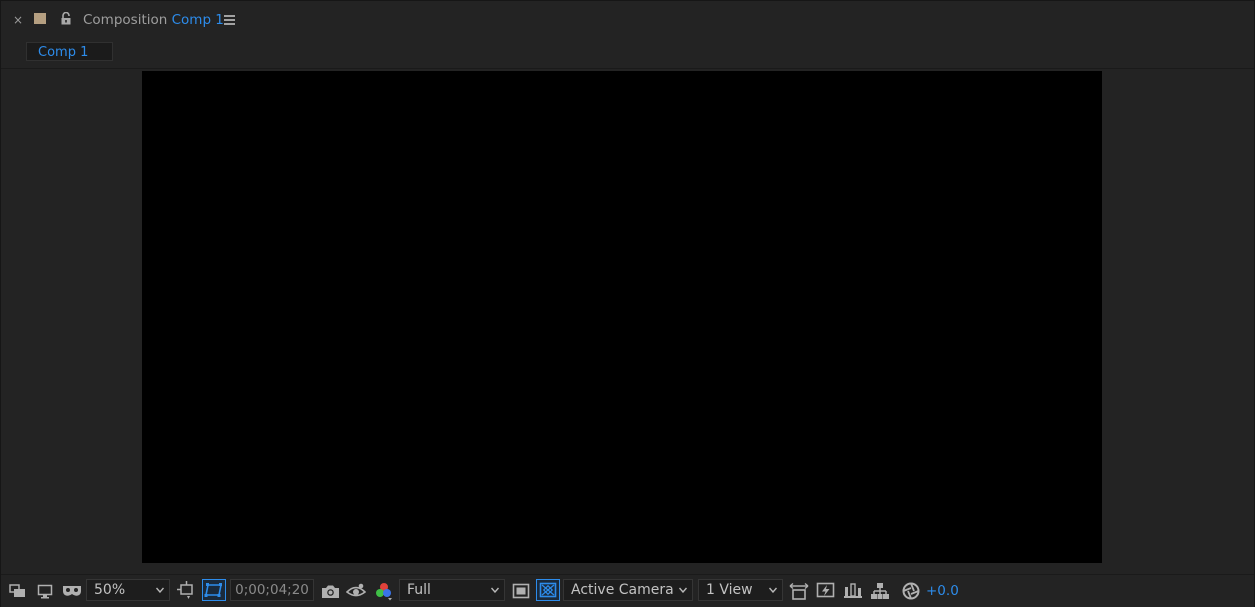 This screenshot has width=1255, height=607. I want to click on current-time-display: 0;00;04;20, so click(272, 590).